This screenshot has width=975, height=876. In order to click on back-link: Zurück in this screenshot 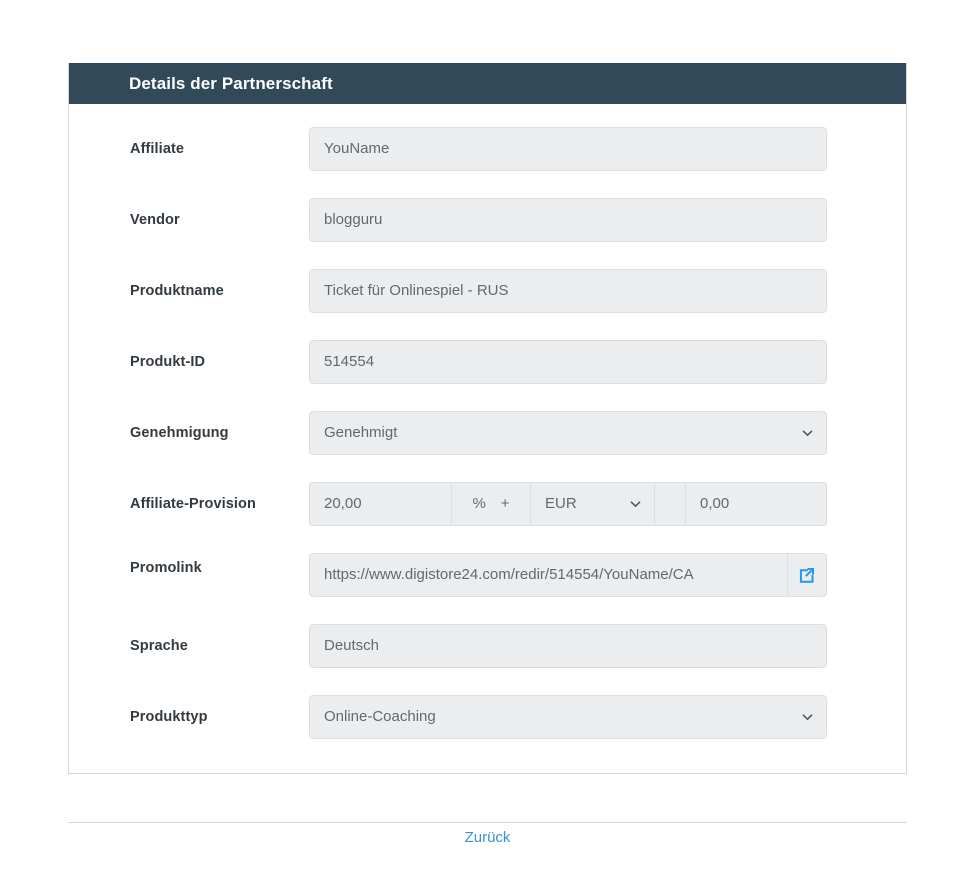, I will do `click(487, 837)`.